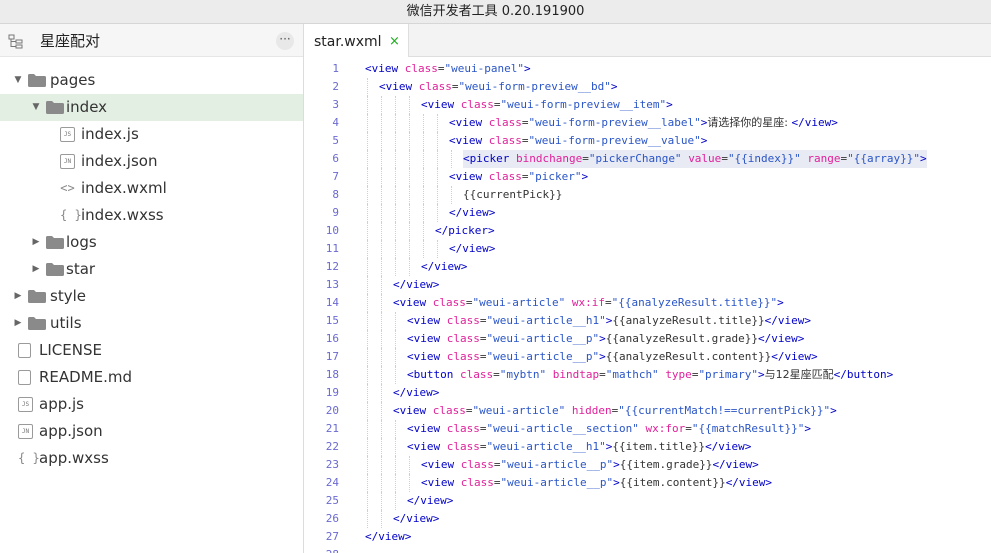 The width and height of the screenshot is (991, 553). I want to click on folder-item-utils: ▶ utils, so click(151, 323).